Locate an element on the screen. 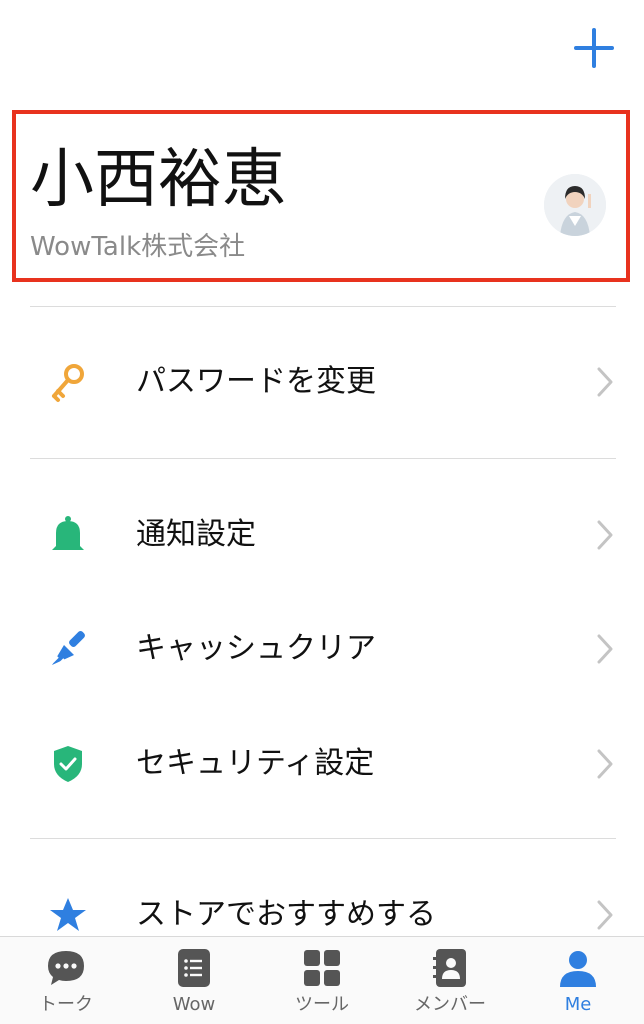 The image size is (644, 1024). menu-item-label: 通知設定 is located at coordinates (196, 534).